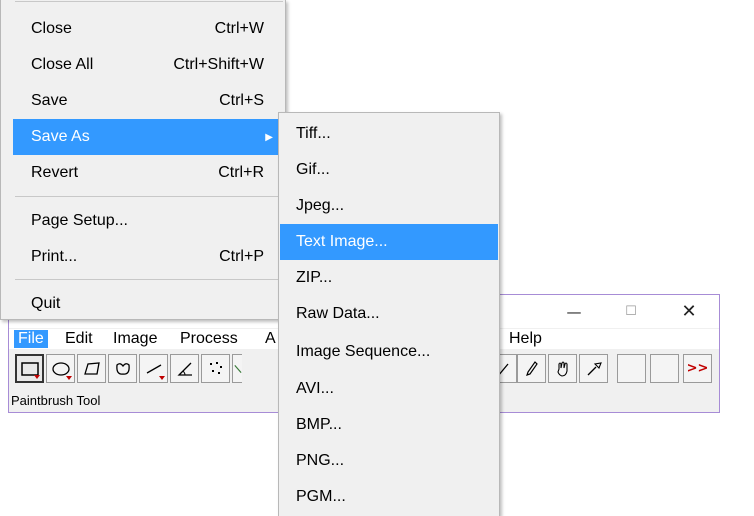  Describe the element at coordinates (241, 256) in the screenshot. I see `menu-item-shortcut: Ctrl+P` at that location.